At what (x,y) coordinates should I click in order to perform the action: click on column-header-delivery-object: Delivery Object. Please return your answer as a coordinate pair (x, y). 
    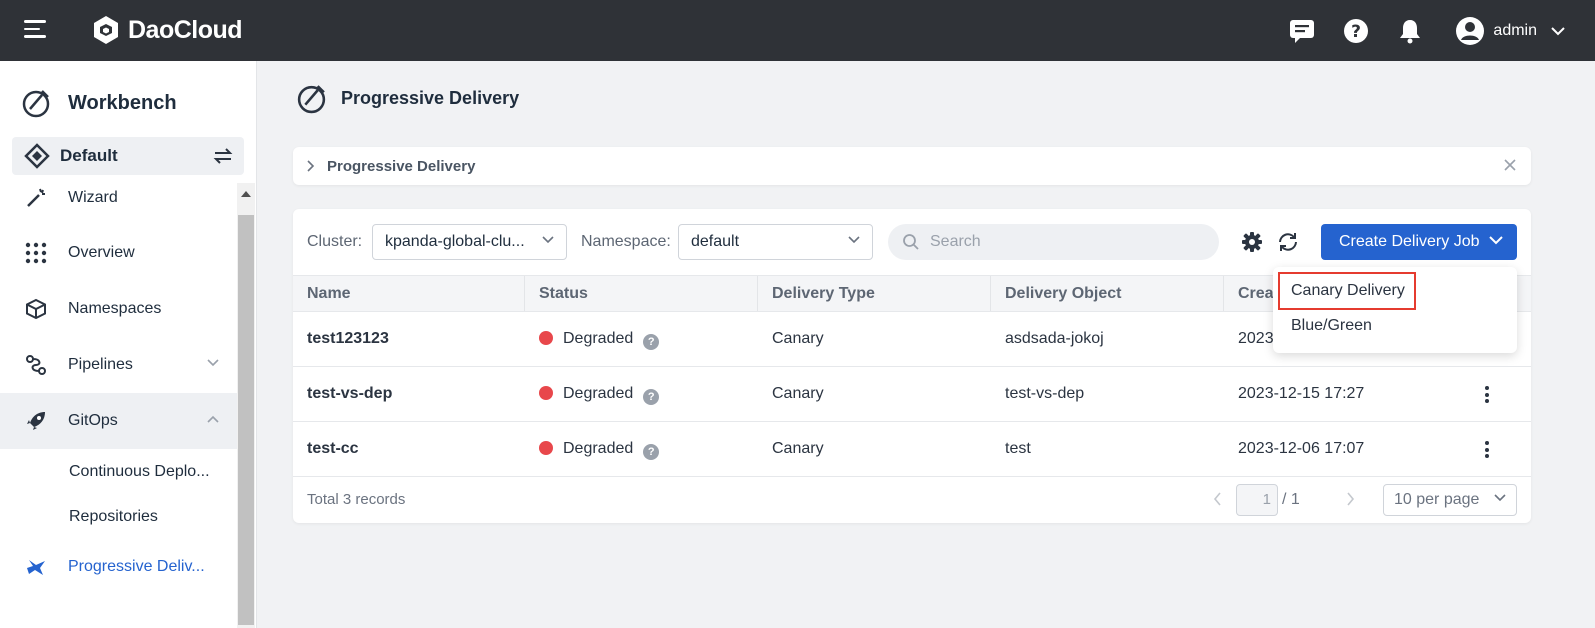
    Looking at the image, I should click on (1107, 293).